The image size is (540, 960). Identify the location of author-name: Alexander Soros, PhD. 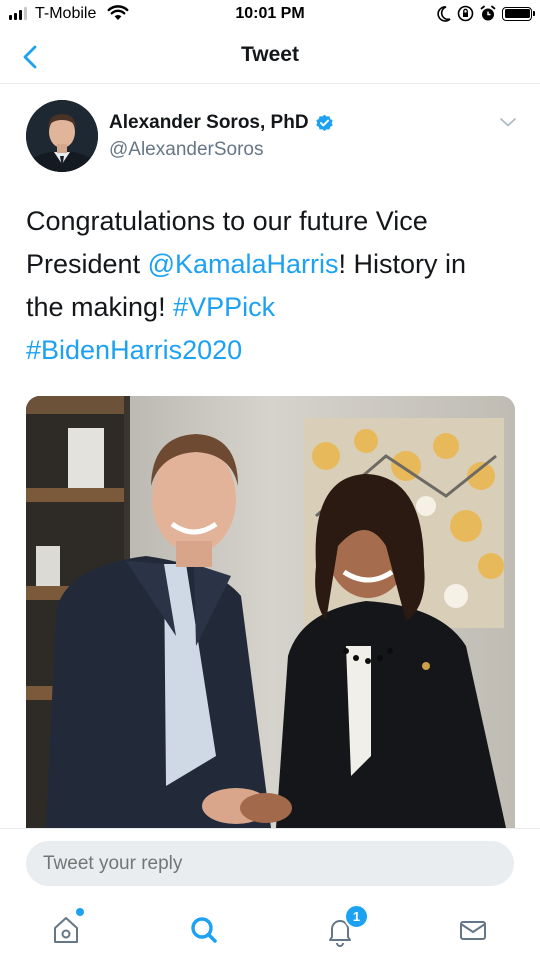
(221, 123).